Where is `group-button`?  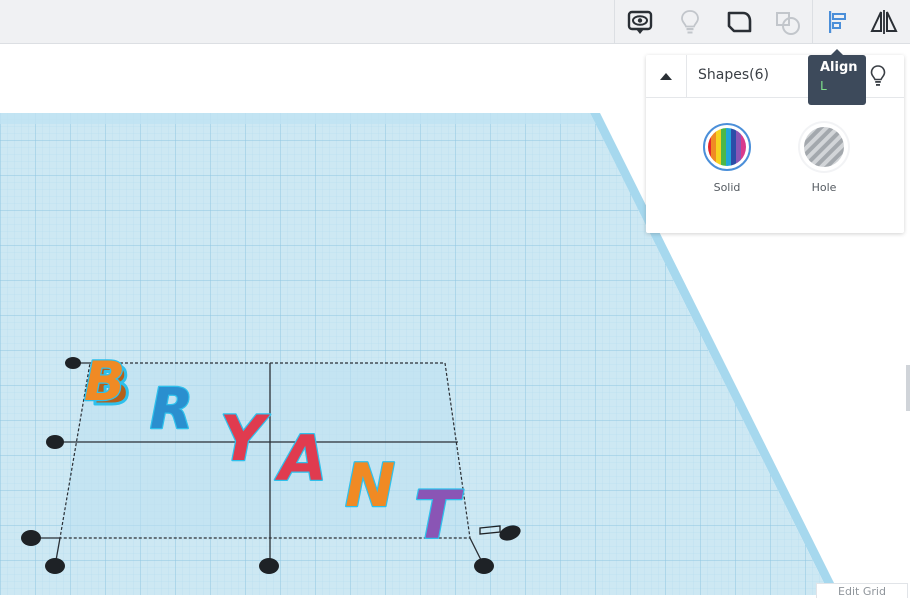 group-button is located at coordinates (739, 22).